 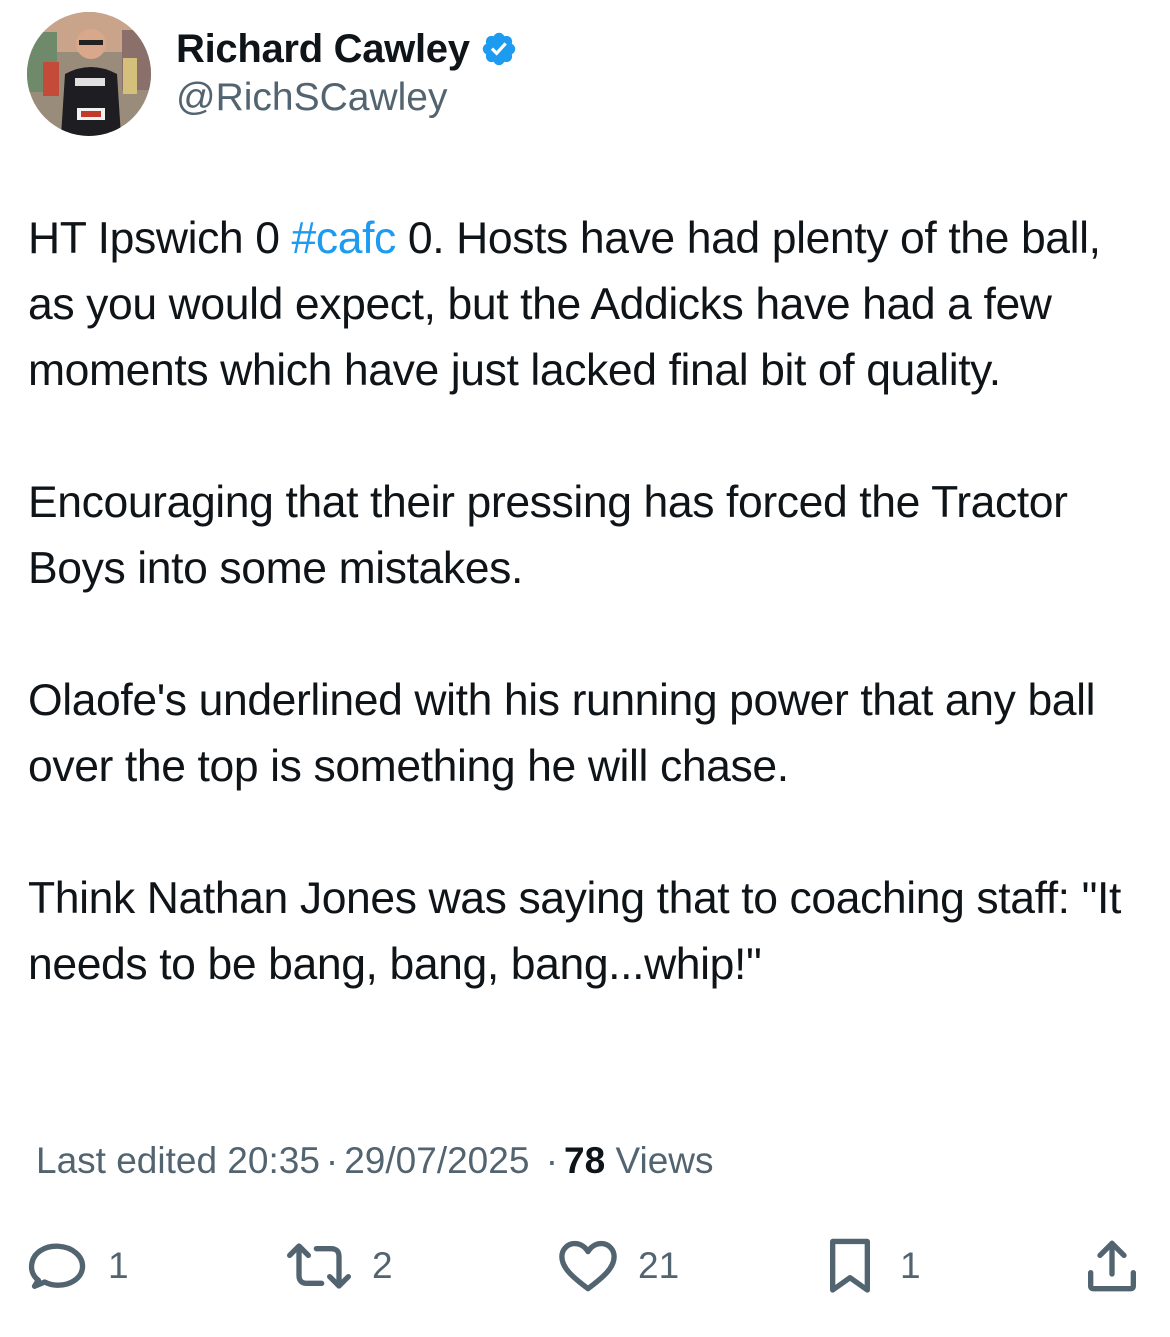 What do you see at coordinates (588, 1266) in the screenshot?
I see `heart-icon` at bounding box center [588, 1266].